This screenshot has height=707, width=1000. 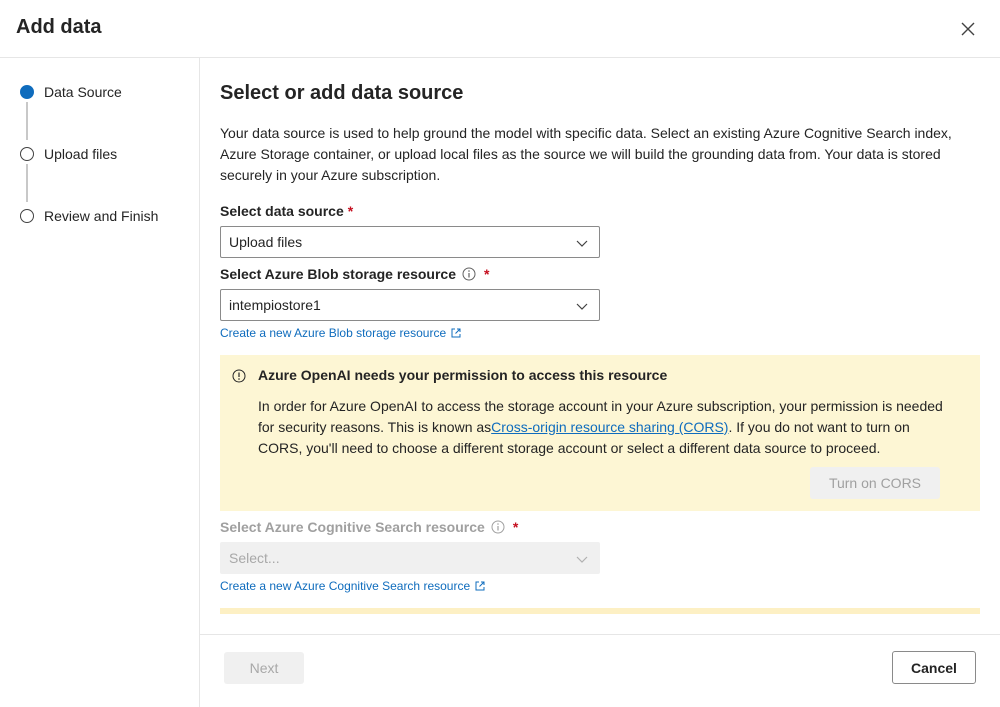 I want to click on dialog-header: Add data, so click(x=500, y=29).